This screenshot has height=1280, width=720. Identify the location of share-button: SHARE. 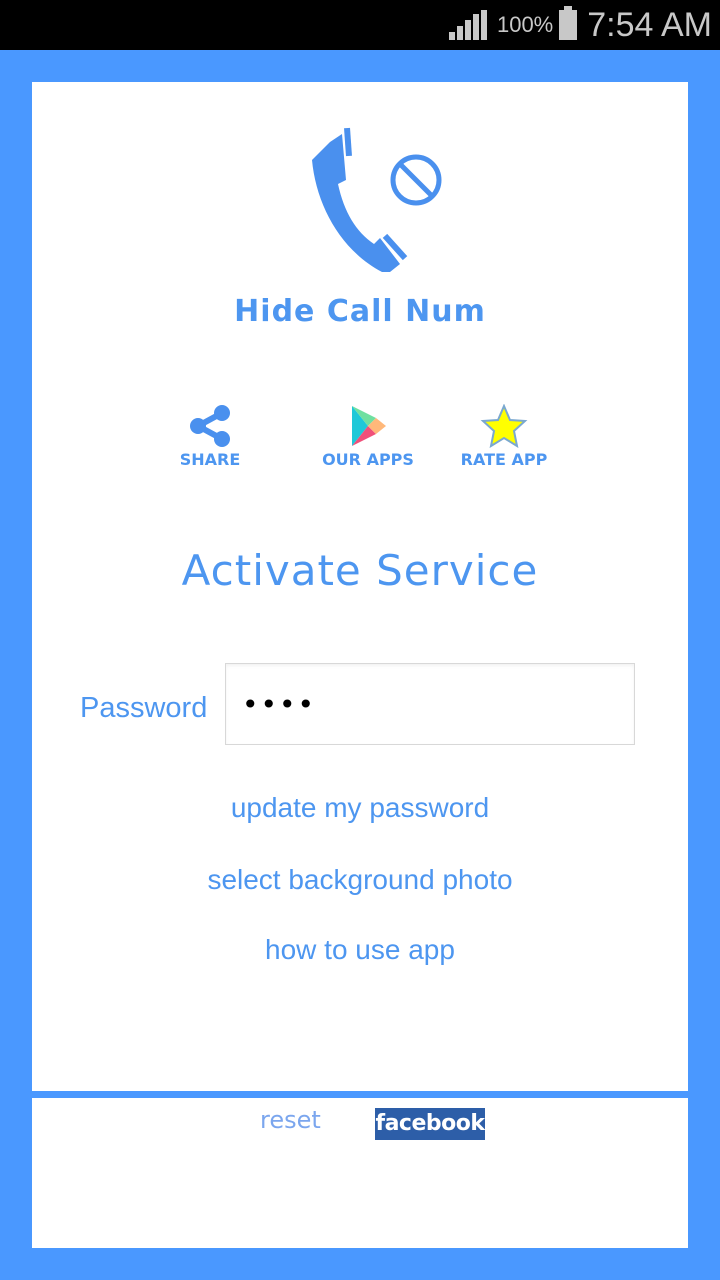
(210, 436).